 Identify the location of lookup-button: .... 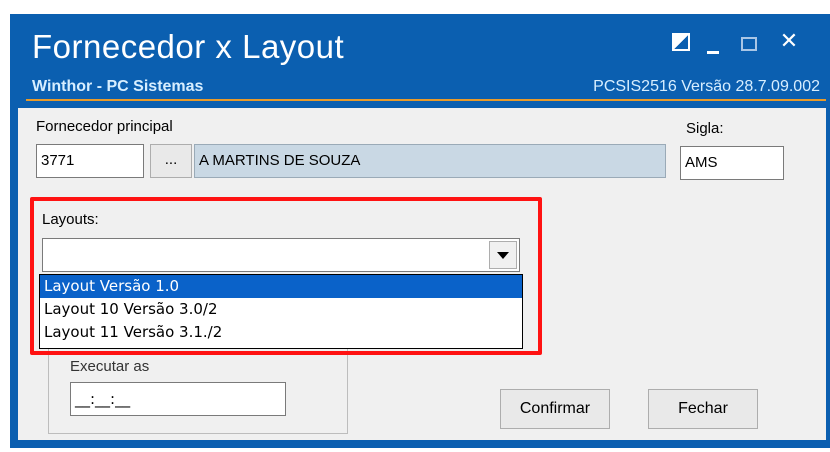
(171, 161).